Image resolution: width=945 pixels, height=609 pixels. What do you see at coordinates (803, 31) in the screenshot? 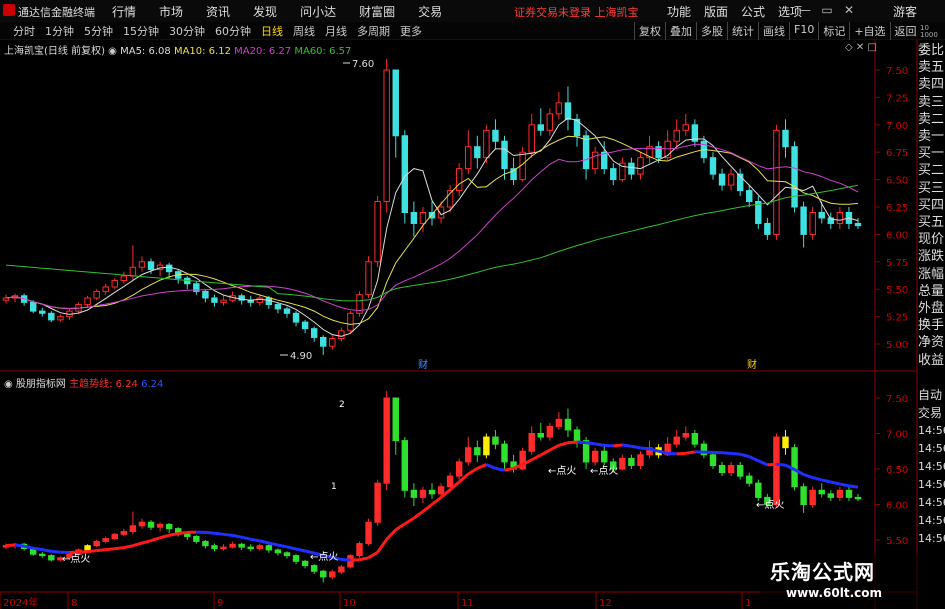
I see `tool-f10: F10` at bounding box center [803, 31].